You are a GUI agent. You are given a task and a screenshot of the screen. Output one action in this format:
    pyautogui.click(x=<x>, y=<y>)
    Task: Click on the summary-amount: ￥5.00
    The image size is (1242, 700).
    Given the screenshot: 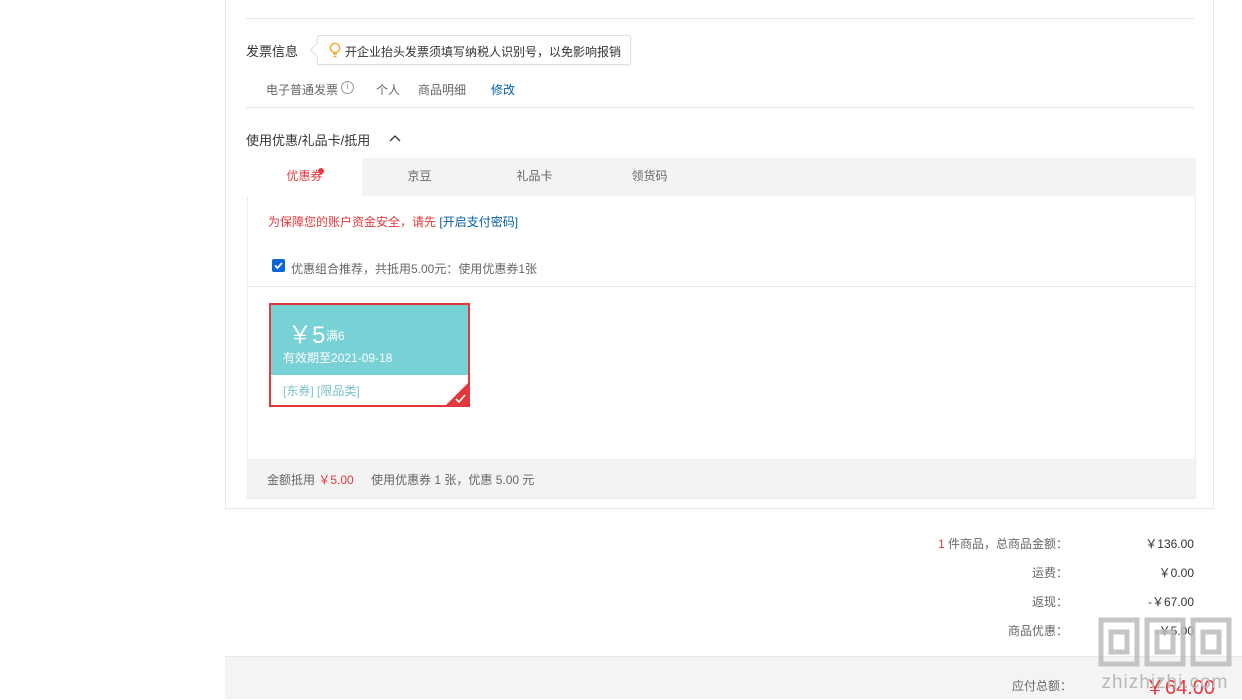 What is the action you would take?
    pyautogui.click(x=336, y=480)
    